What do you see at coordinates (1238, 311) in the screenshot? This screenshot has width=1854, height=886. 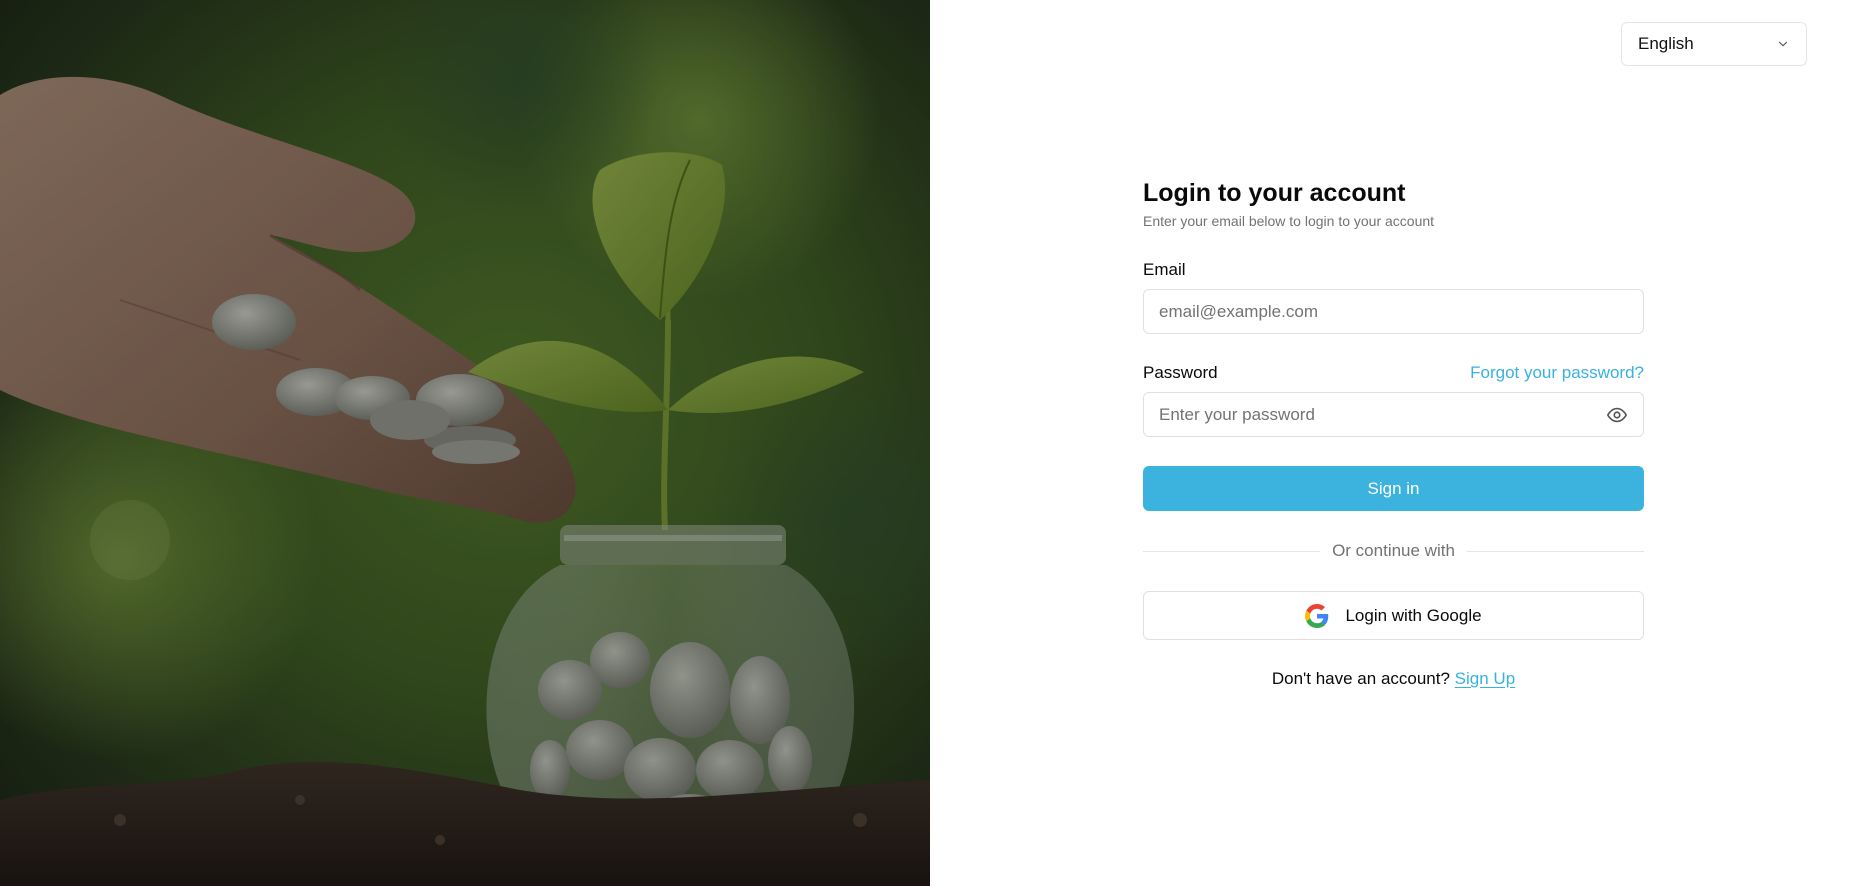 I see `email-placeholder: email@example.com` at bounding box center [1238, 311].